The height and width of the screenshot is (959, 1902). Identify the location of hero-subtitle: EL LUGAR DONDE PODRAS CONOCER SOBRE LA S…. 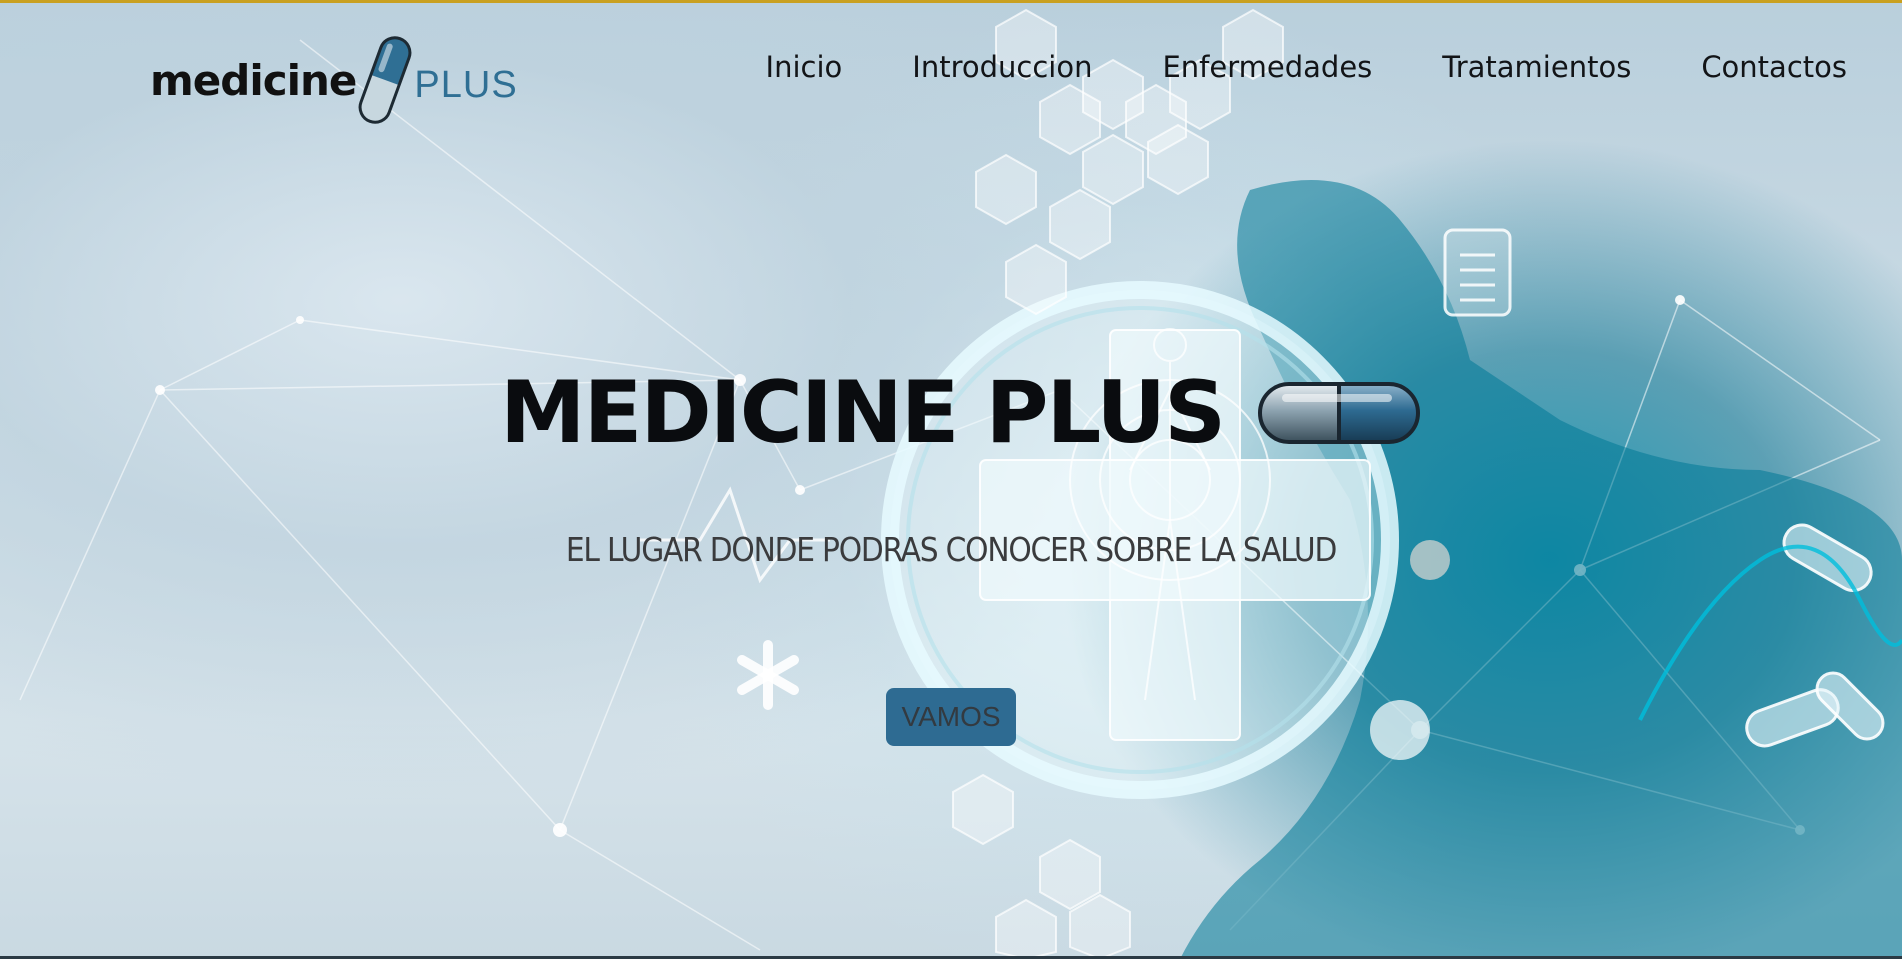
(951, 549).